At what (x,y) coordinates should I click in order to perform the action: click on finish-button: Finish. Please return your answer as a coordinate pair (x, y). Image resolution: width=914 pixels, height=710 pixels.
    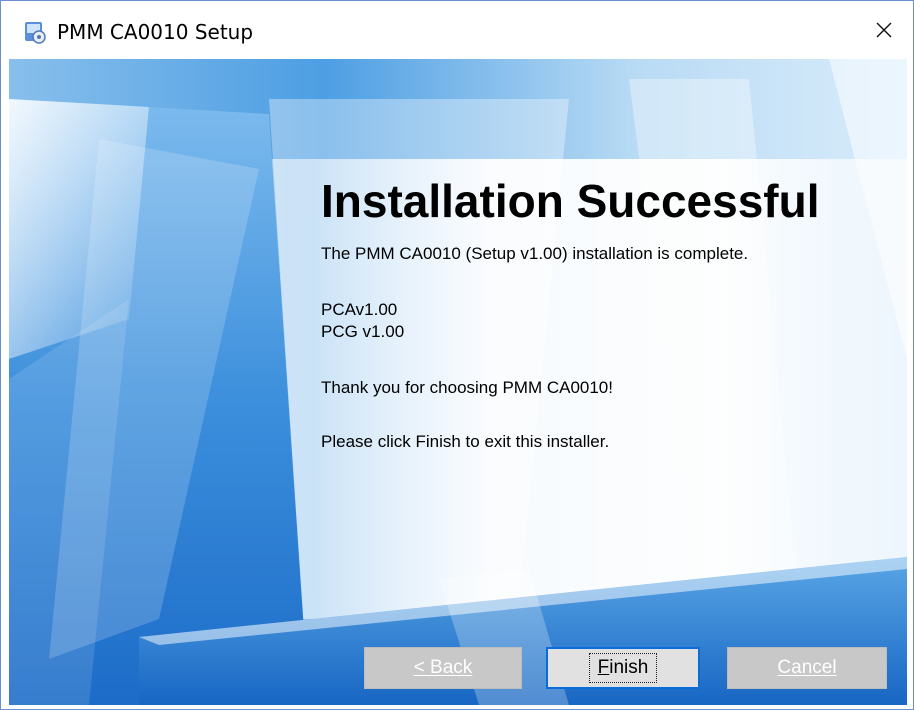
    Looking at the image, I should click on (623, 668).